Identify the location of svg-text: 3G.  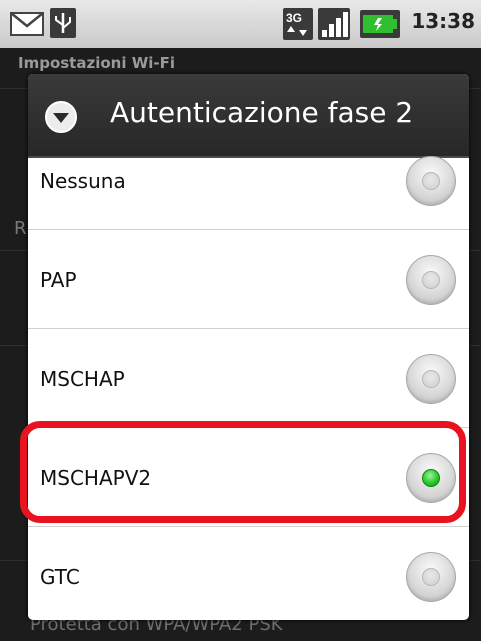
(294, 18).